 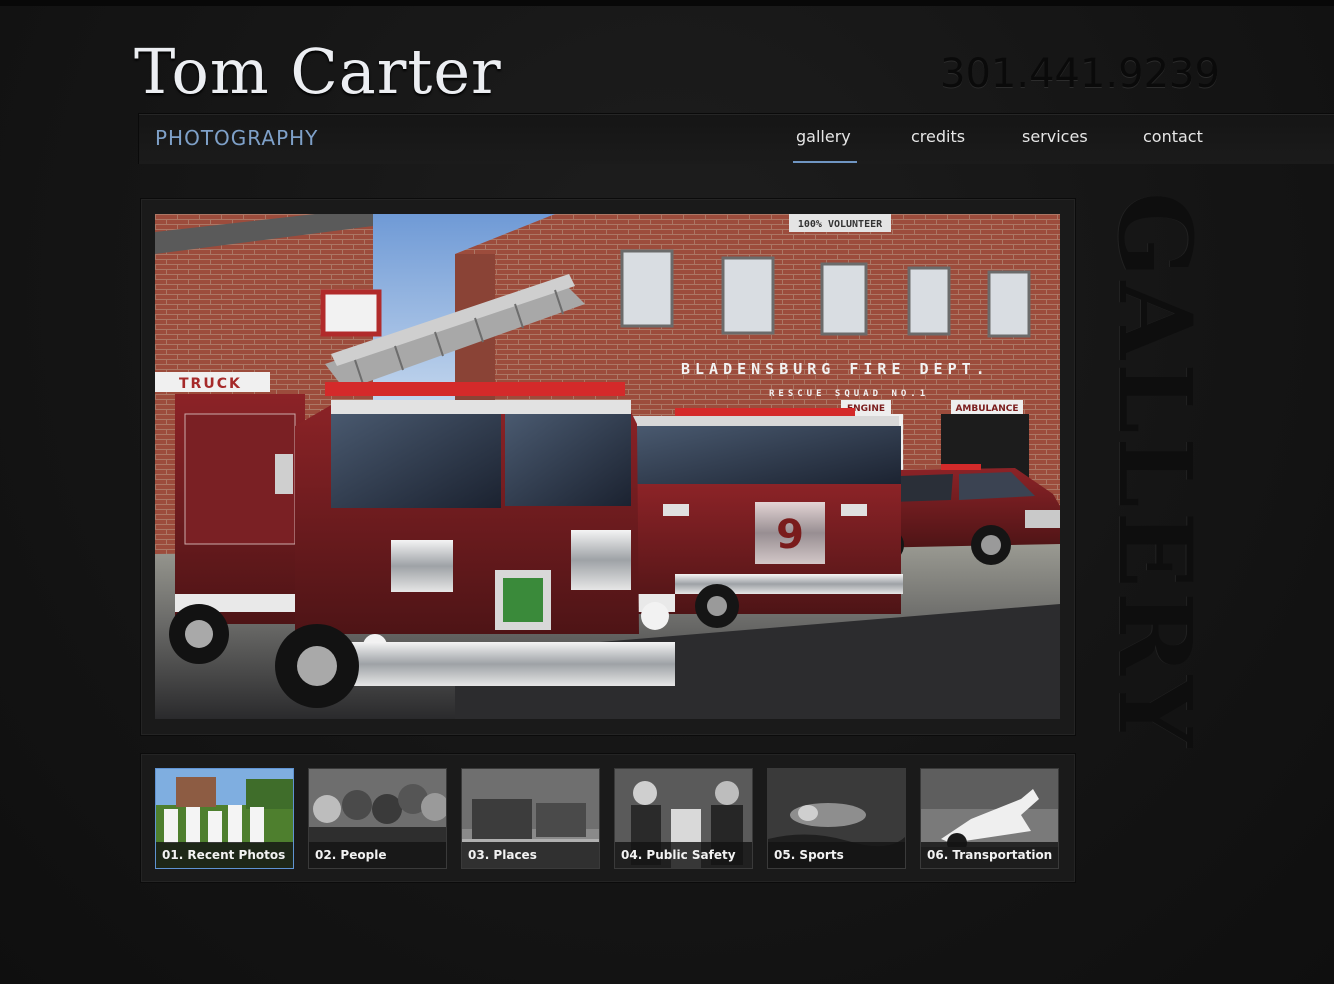 What do you see at coordinates (823, 137) in the screenshot?
I see `nav-gallery: gallery` at bounding box center [823, 137].